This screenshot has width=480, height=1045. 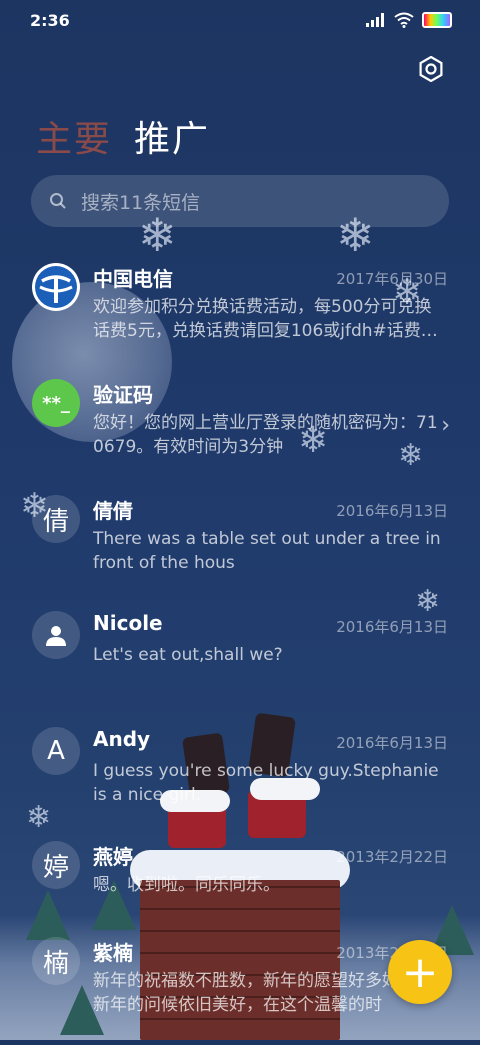 I want to click on verification-code-avatar: **_, so click(x=56, y=403).